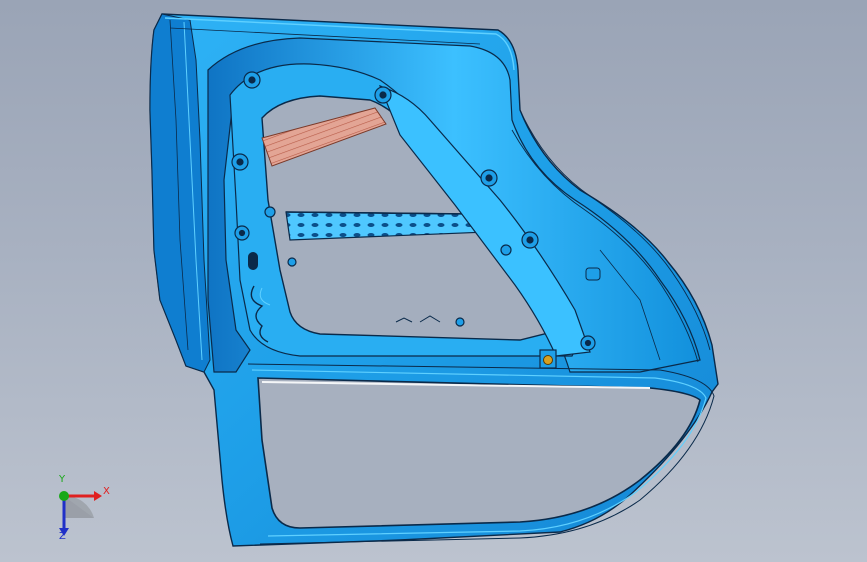 The width and height of the screenshot is (867, 562). I want to click on axis-y-label: Y, so click(62, 479).